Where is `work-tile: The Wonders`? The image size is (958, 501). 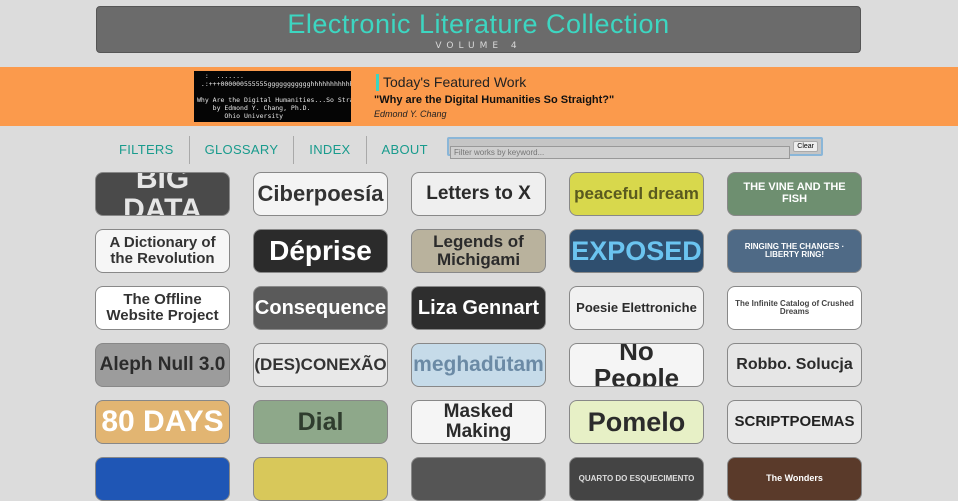
work-tile: The Wonders is located at coordinates (794, 479).